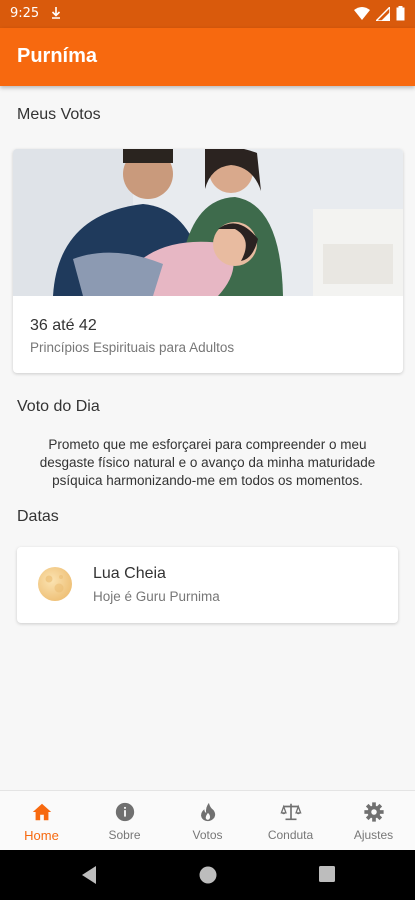 Image resolution: width=415 pixels, height=900 pixels. Describe the element at coordinates (57, 56) in the screenshot. I see `app-title: Purníma` at that location.